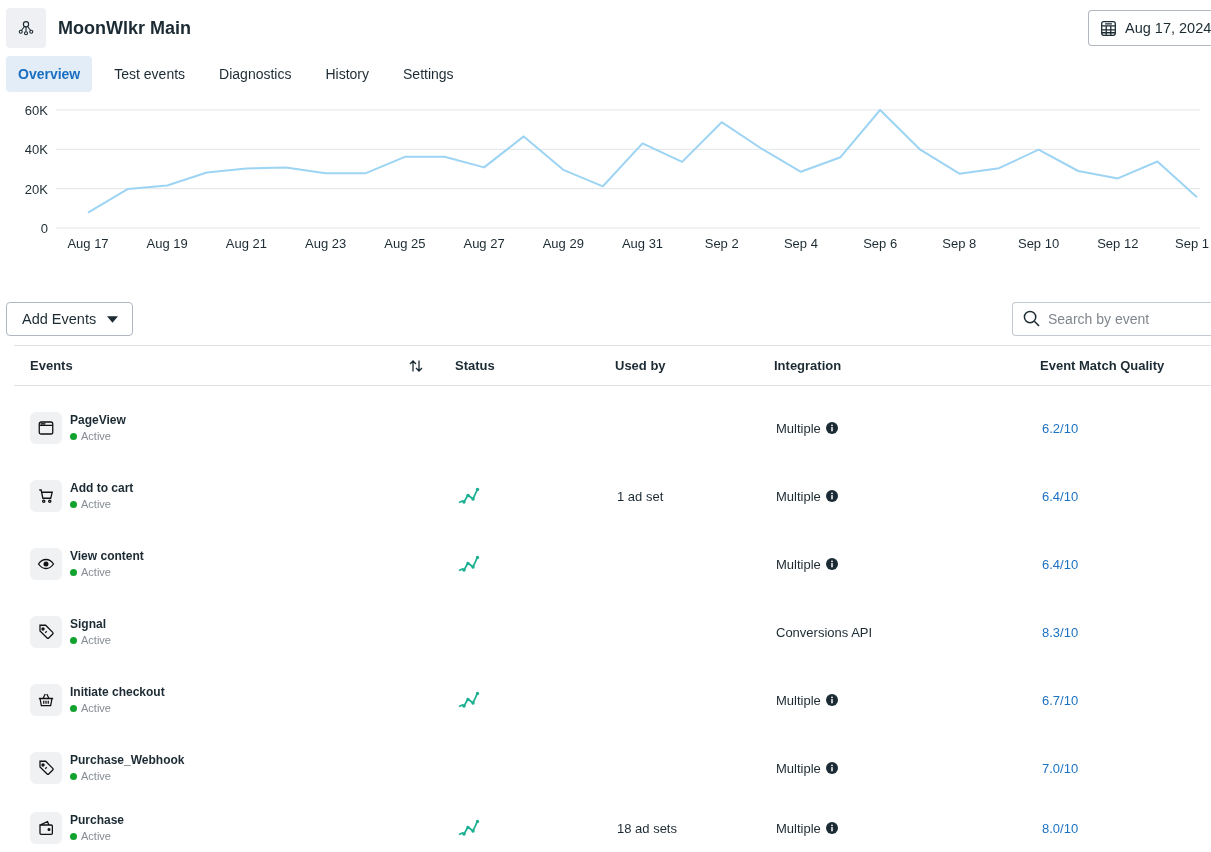 This screenshot has width=1211, height=852. What do you see at coordinates (117, 692) in the screenshot?
I see `event-name: Initiate checkout` at bounding box center [117, 692].